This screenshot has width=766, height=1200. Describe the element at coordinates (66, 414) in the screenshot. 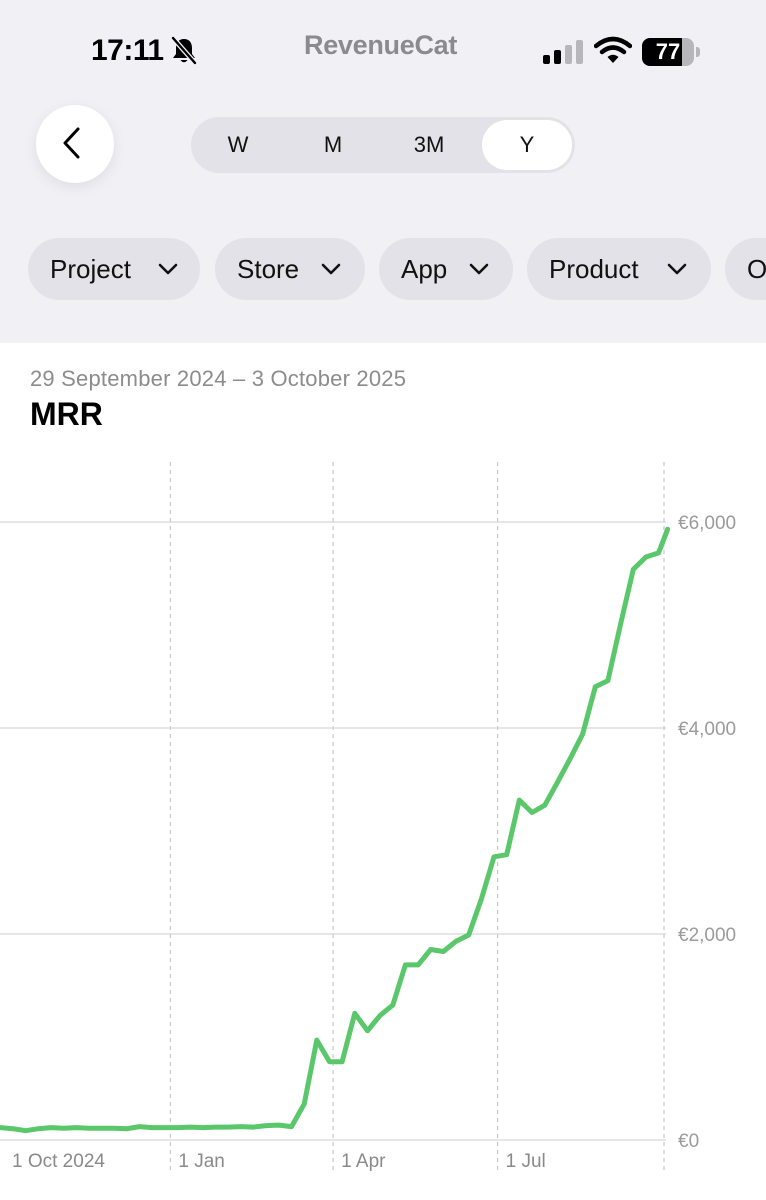

I see `metric-title: MRR` at that location.